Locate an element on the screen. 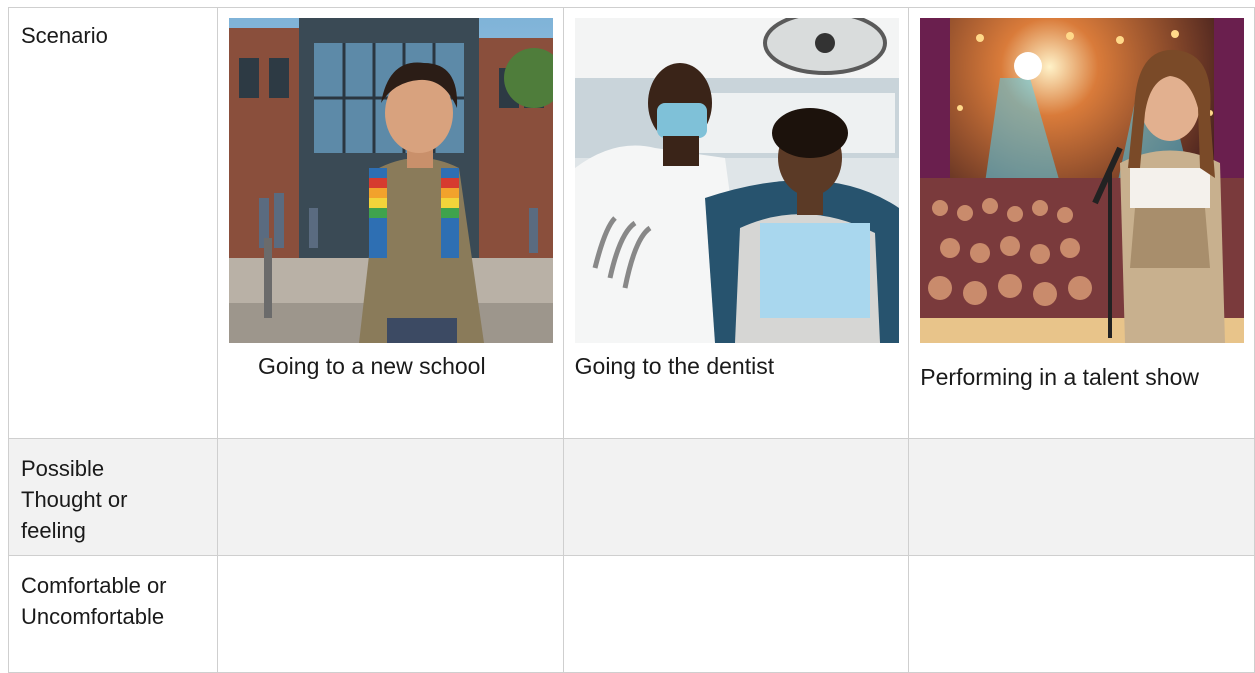 The height and width of the screenshot is (673, 1255). comfort-label: Comfortable or Uncomfortable is located at coordinates (94, 601).